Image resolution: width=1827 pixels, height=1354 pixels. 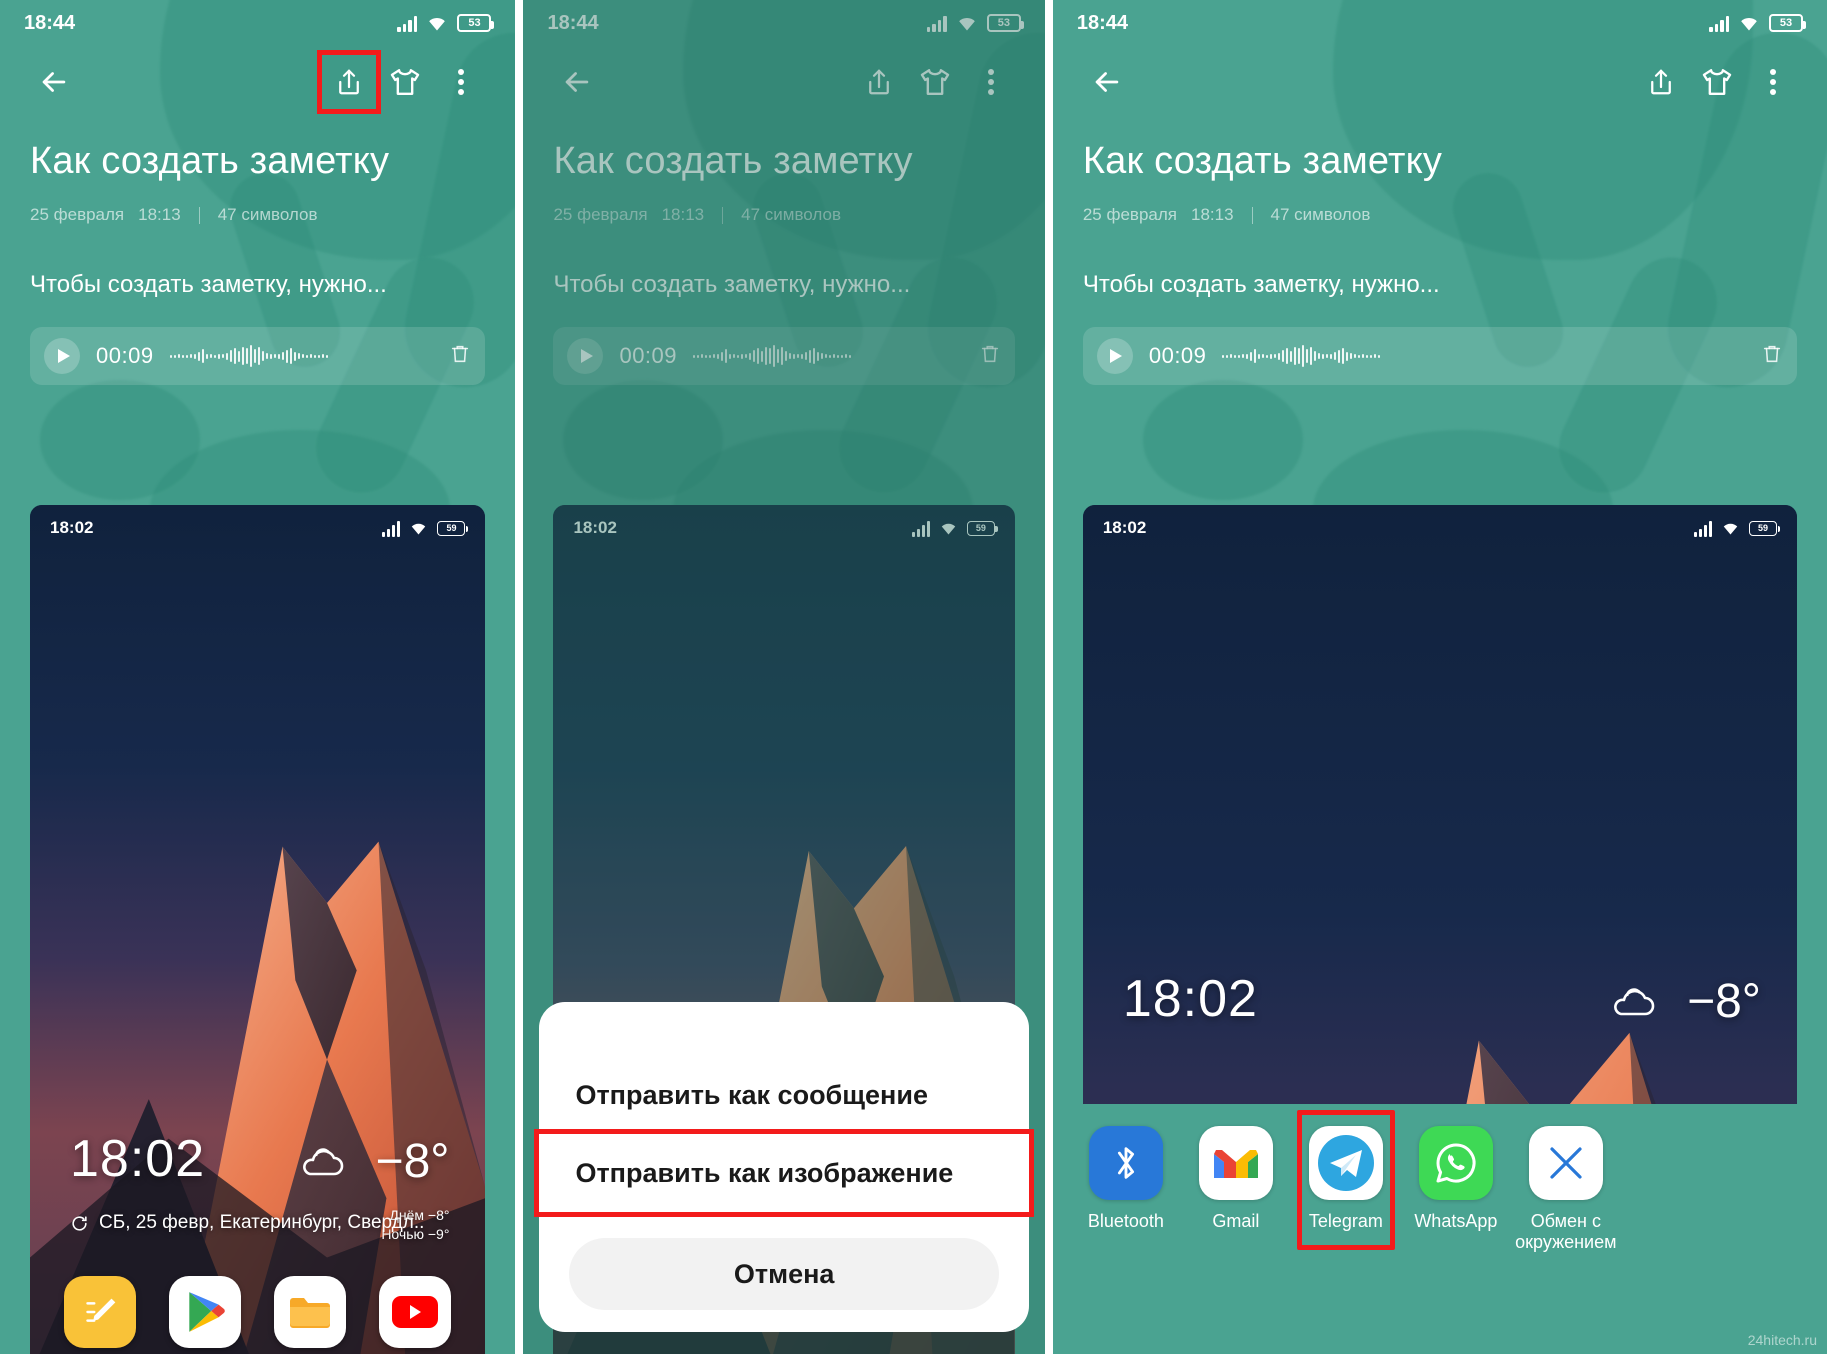 I want to click on google-play-icon, so click(x=205, y=1312).